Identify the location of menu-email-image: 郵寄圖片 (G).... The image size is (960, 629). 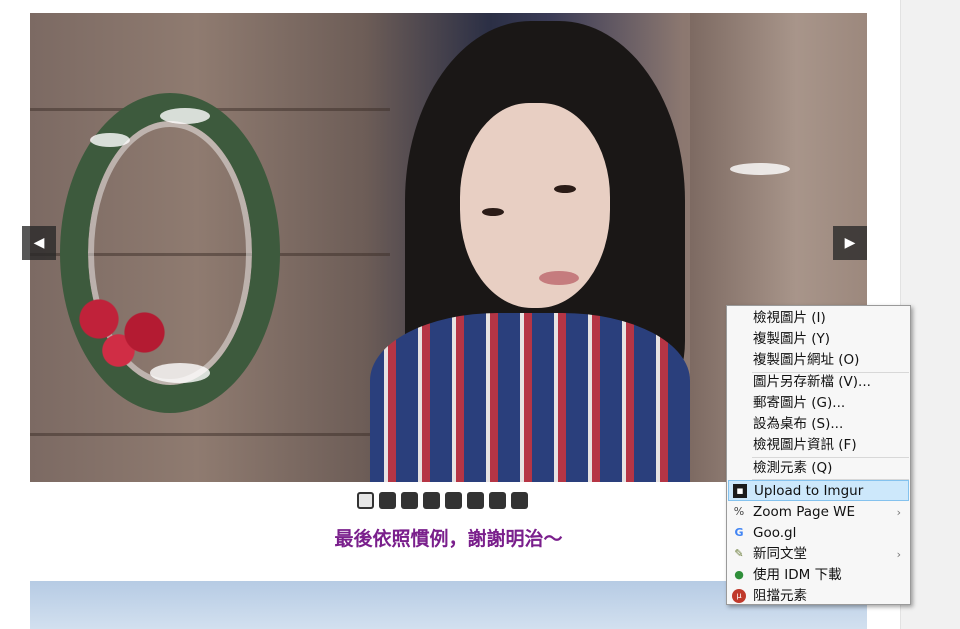
(818, 403).